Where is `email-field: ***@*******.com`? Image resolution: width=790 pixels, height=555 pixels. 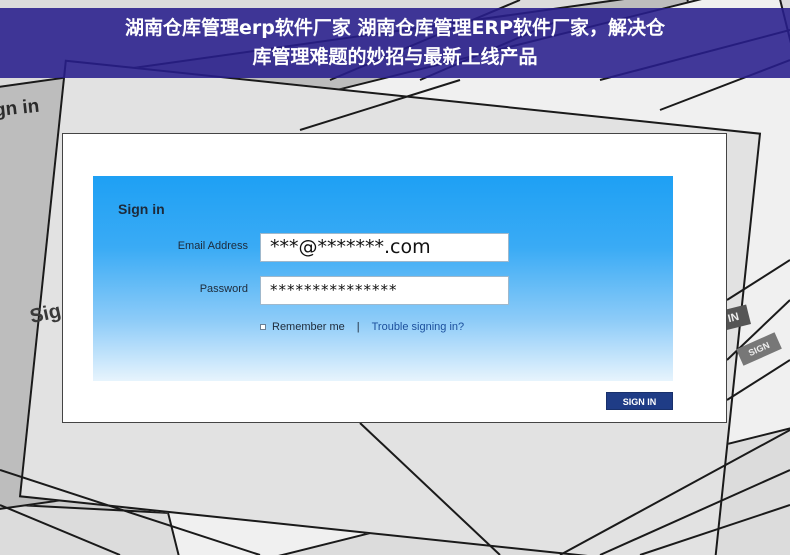
email-field: ***@*******.com is located at coordinates (384, 247).